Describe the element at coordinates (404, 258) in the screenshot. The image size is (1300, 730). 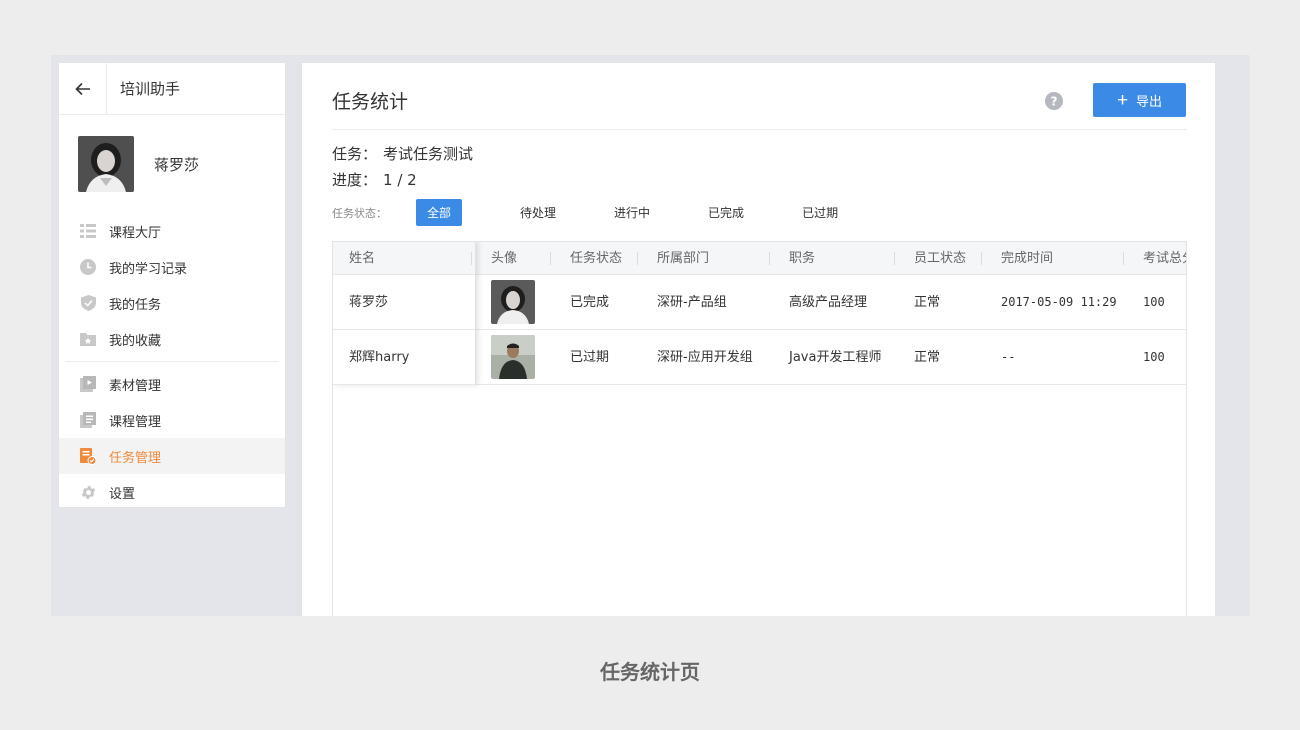
I see `column-header-cell: 姓名` at that location.